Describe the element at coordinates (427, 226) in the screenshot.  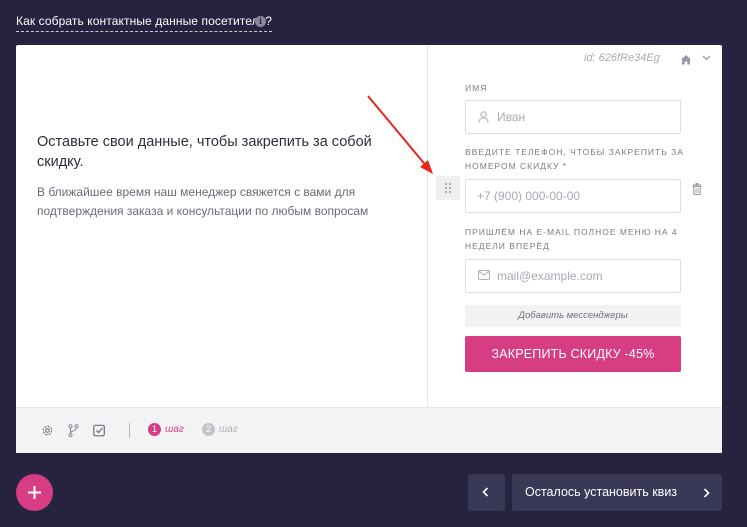
I see `pane-divider` at that location.